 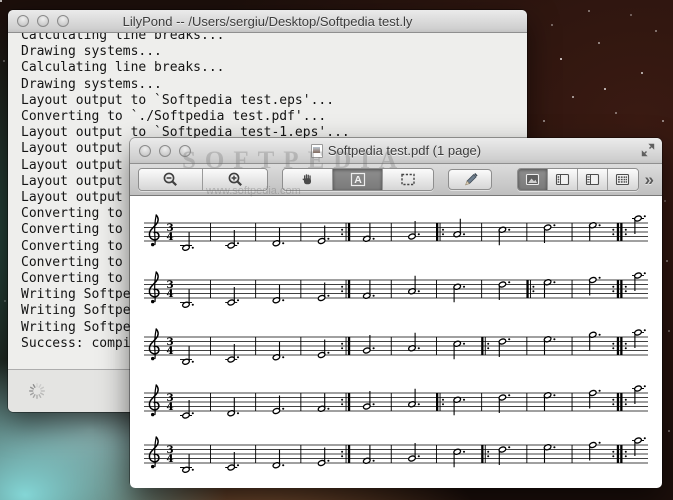 I want to click on rect-select-icon, so click(x=408, y=179).